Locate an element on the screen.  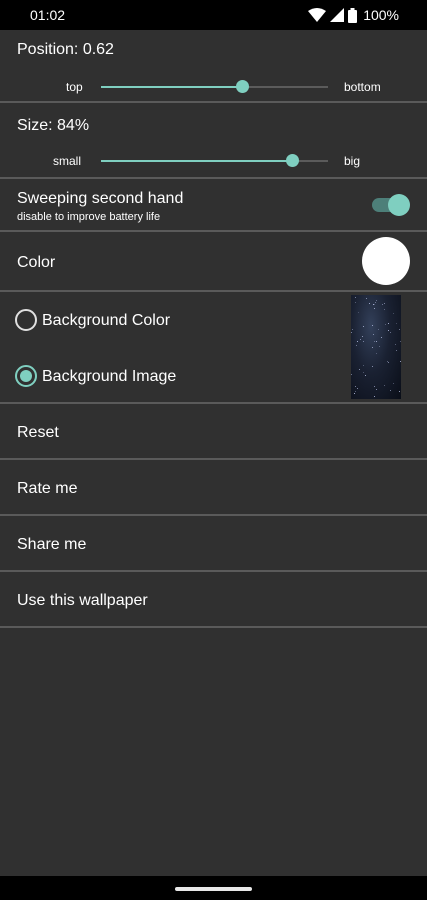
color-swatch is located at coordinates (386, 261).